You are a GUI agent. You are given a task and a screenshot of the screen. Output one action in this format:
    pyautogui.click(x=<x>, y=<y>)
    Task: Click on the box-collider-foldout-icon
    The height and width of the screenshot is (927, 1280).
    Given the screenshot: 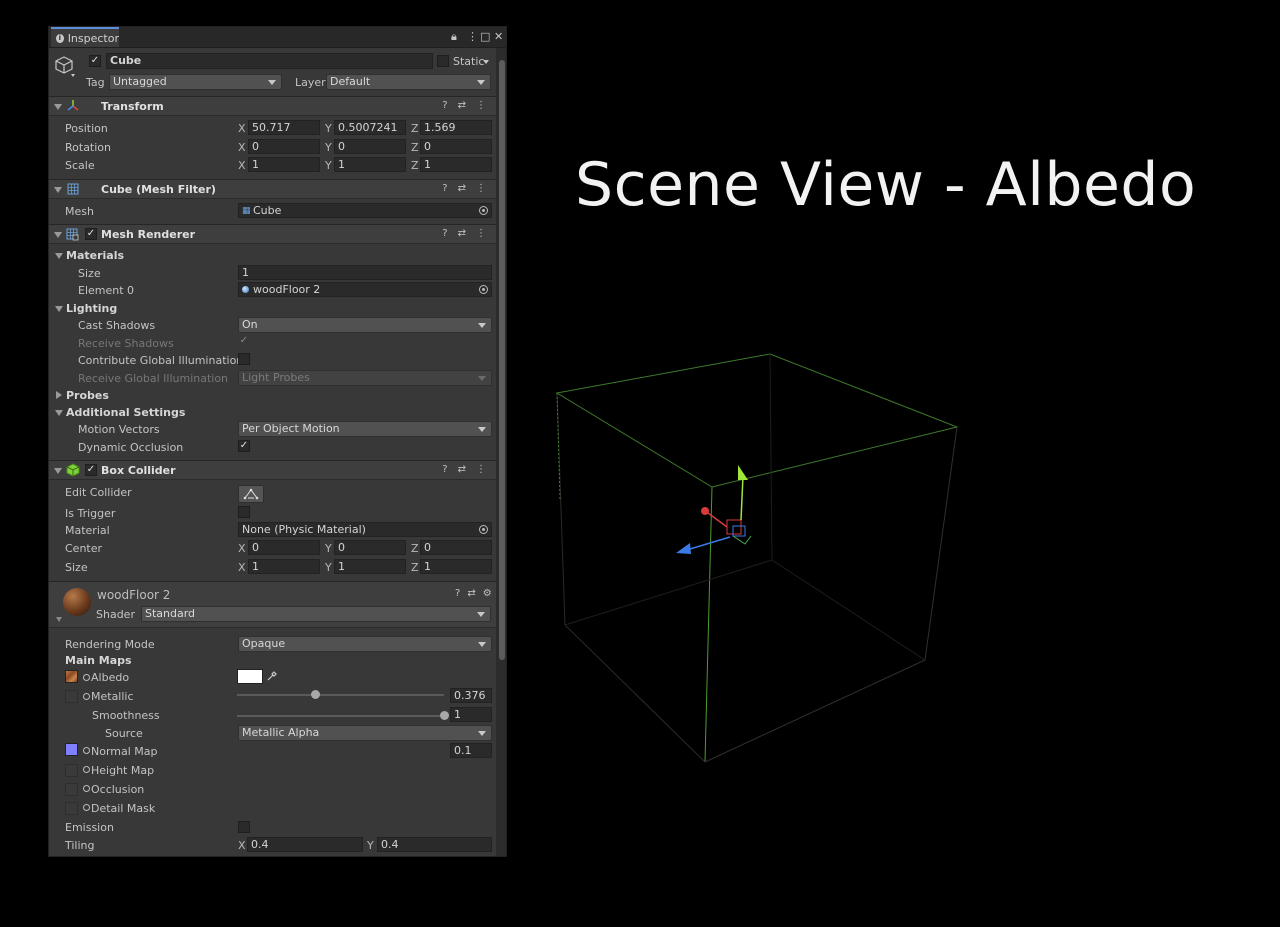 What is the action you would take?
    pyautogui.click(x=58, y=471)
    